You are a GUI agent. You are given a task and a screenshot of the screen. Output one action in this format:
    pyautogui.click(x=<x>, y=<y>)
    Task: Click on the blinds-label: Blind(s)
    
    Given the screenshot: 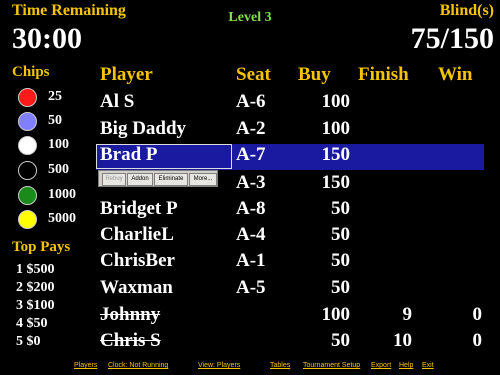 What is the action you would take?
    pyautogui.click(x=466, y=10)
    